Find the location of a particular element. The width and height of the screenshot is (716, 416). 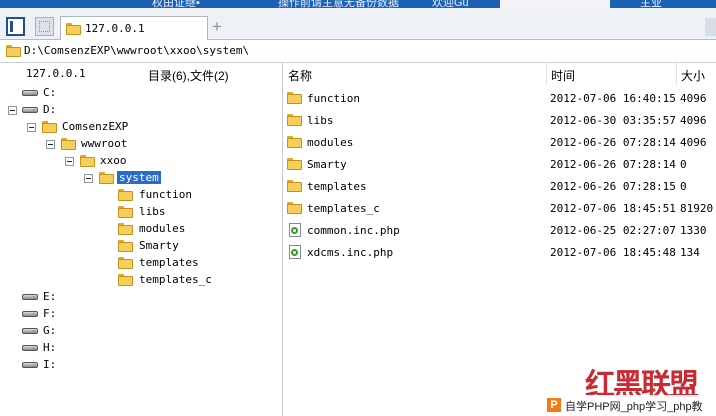

address-folder-icon is located at coordinates (13, 51).